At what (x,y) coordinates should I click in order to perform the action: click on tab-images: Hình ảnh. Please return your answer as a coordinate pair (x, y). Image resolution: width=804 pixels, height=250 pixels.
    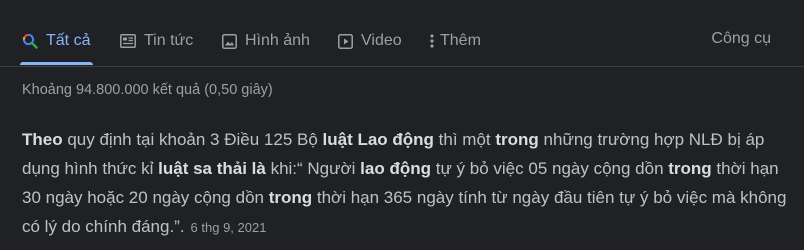
    Looking at the image, I should click on (266, 41).